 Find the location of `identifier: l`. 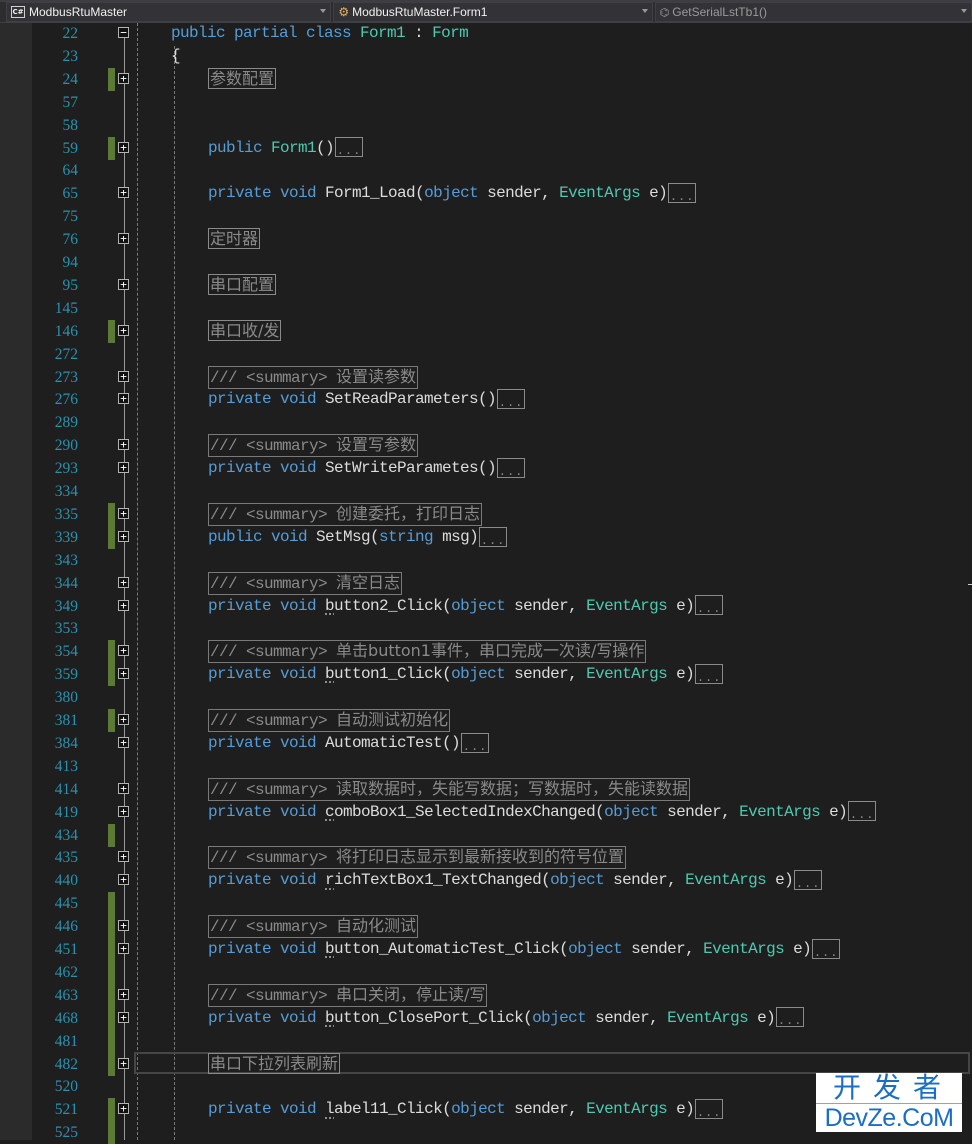

identifier: l is located at coordinates (330, 1109).